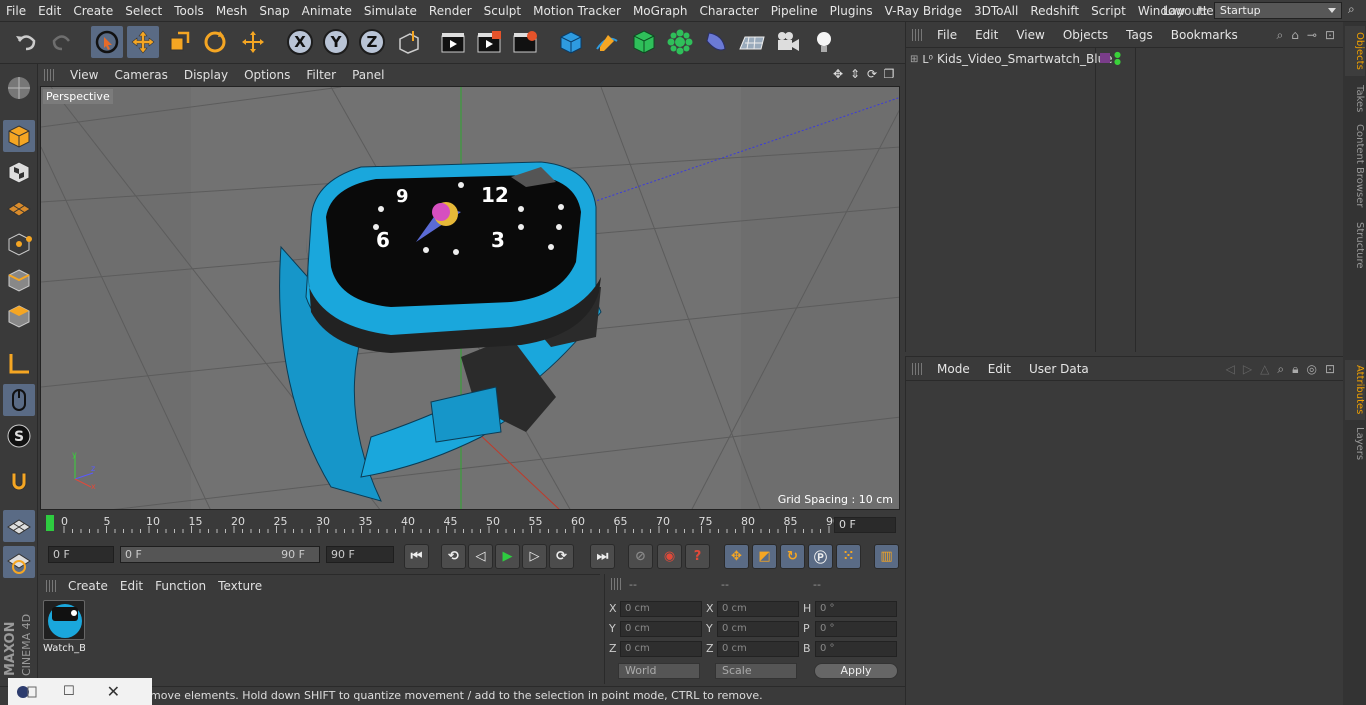 Image resolution: width=1366 pixels, height=705 pixels. What do you see at coordinates (220, 554) in the screenshot?
I see `frame-range-slider: 0 F 90 F` at bounding box center [220, 554].